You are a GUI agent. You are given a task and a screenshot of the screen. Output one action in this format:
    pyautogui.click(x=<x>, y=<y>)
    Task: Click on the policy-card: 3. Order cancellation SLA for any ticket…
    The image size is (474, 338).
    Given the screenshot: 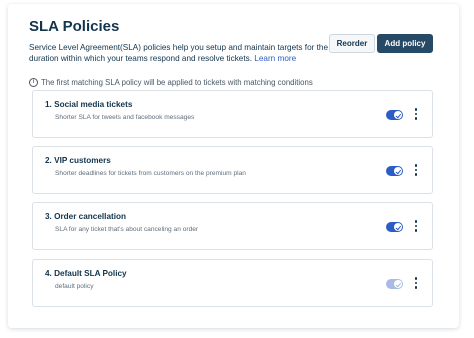 What is the action you would take?
    pyautogui.click(x=232, y=226)
    